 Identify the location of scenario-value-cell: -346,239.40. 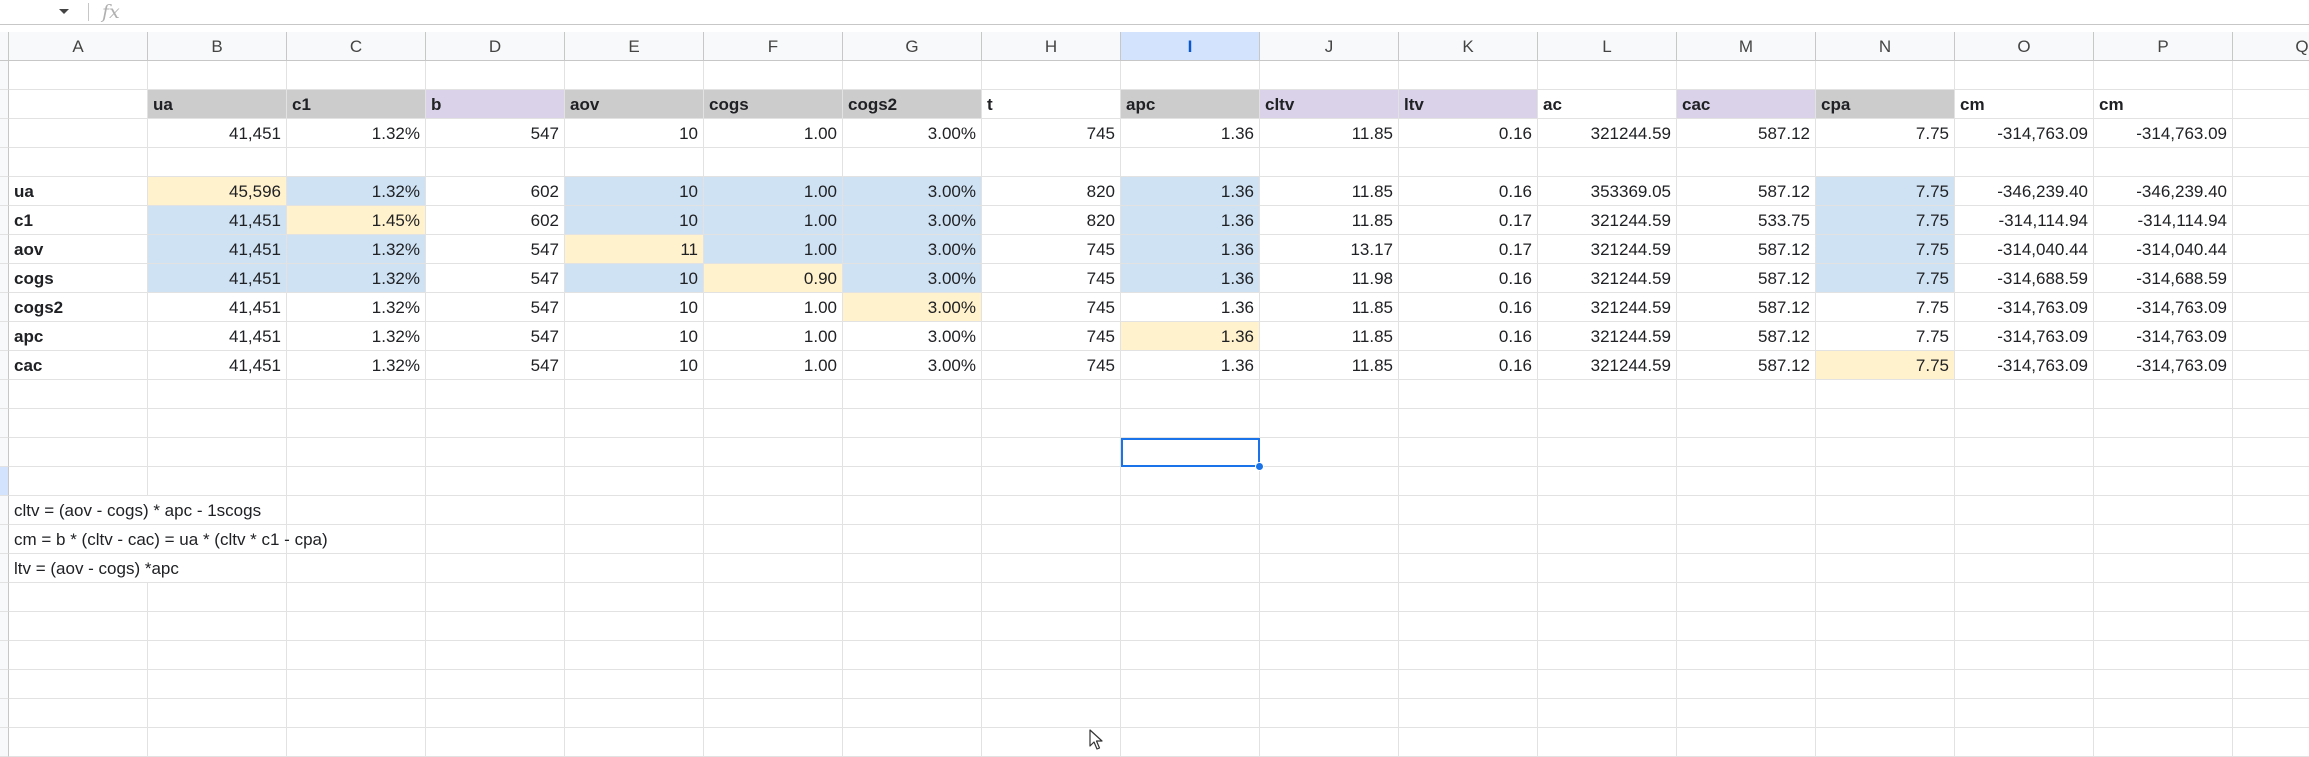
(2024, 191).